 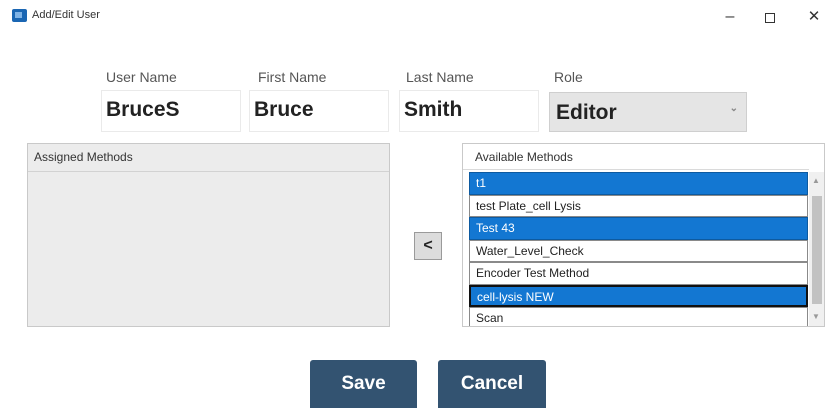 I want to click on firstname-label: First Name, so click(x=292, y=77).